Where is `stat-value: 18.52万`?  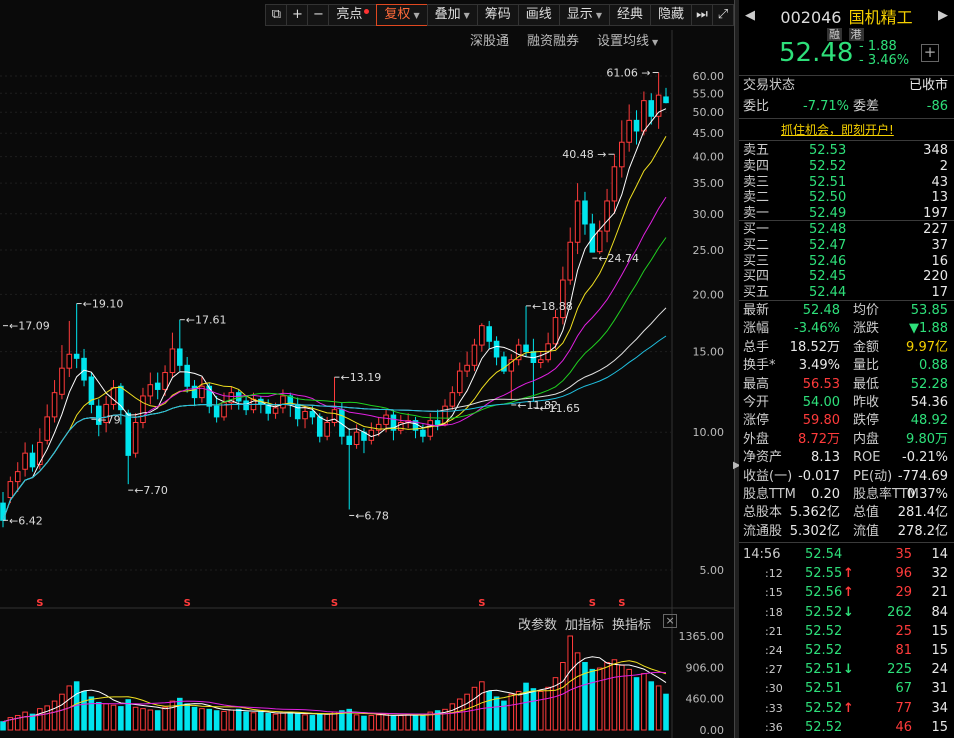
stat-value: 18.52万 is located at coordinates (814, 347).